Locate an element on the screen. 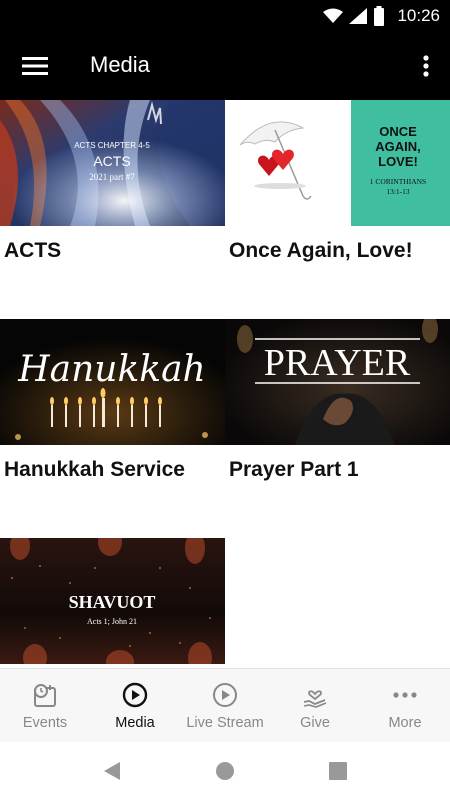 The height and width of the screenshot is (800, 450). overflow-menu-button is located at coordinates (426, 66).